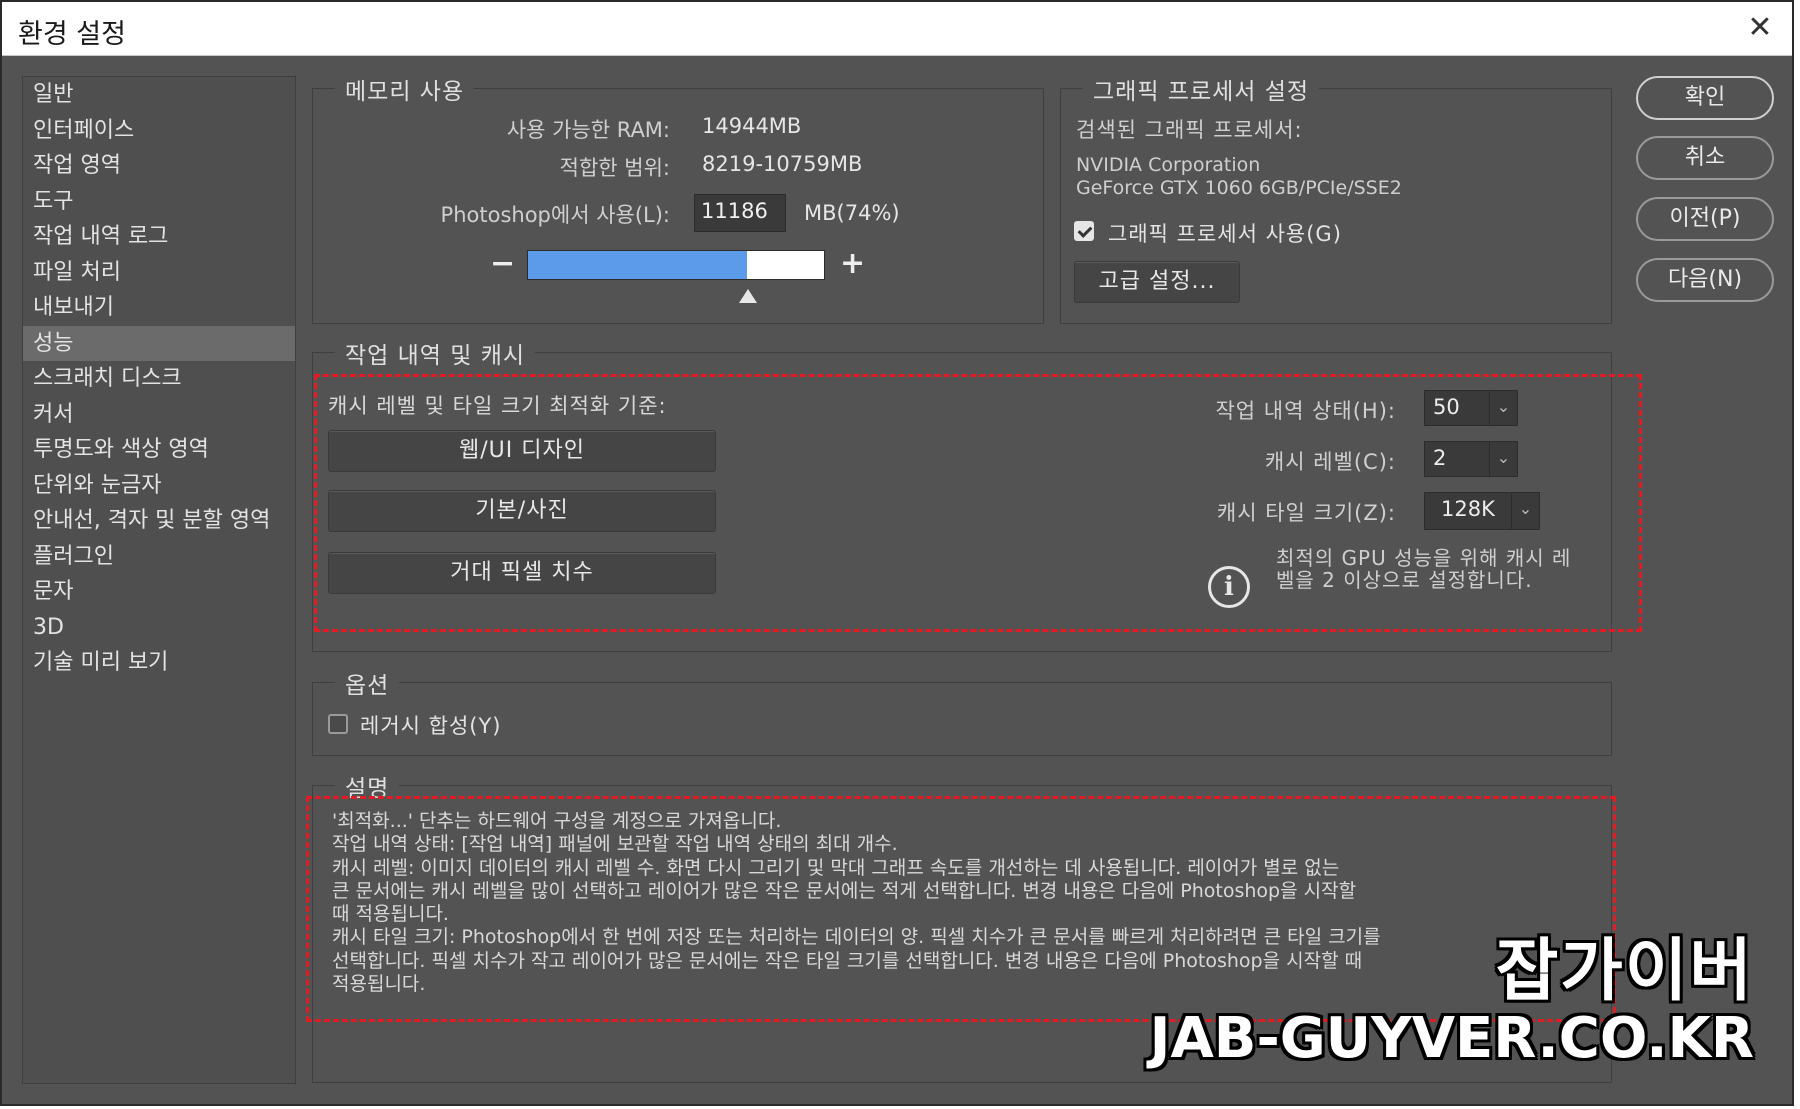 This screenshot has height=1109, width=1800. I want to click on sidebar-item-performance: 성능, so click(159, 343).